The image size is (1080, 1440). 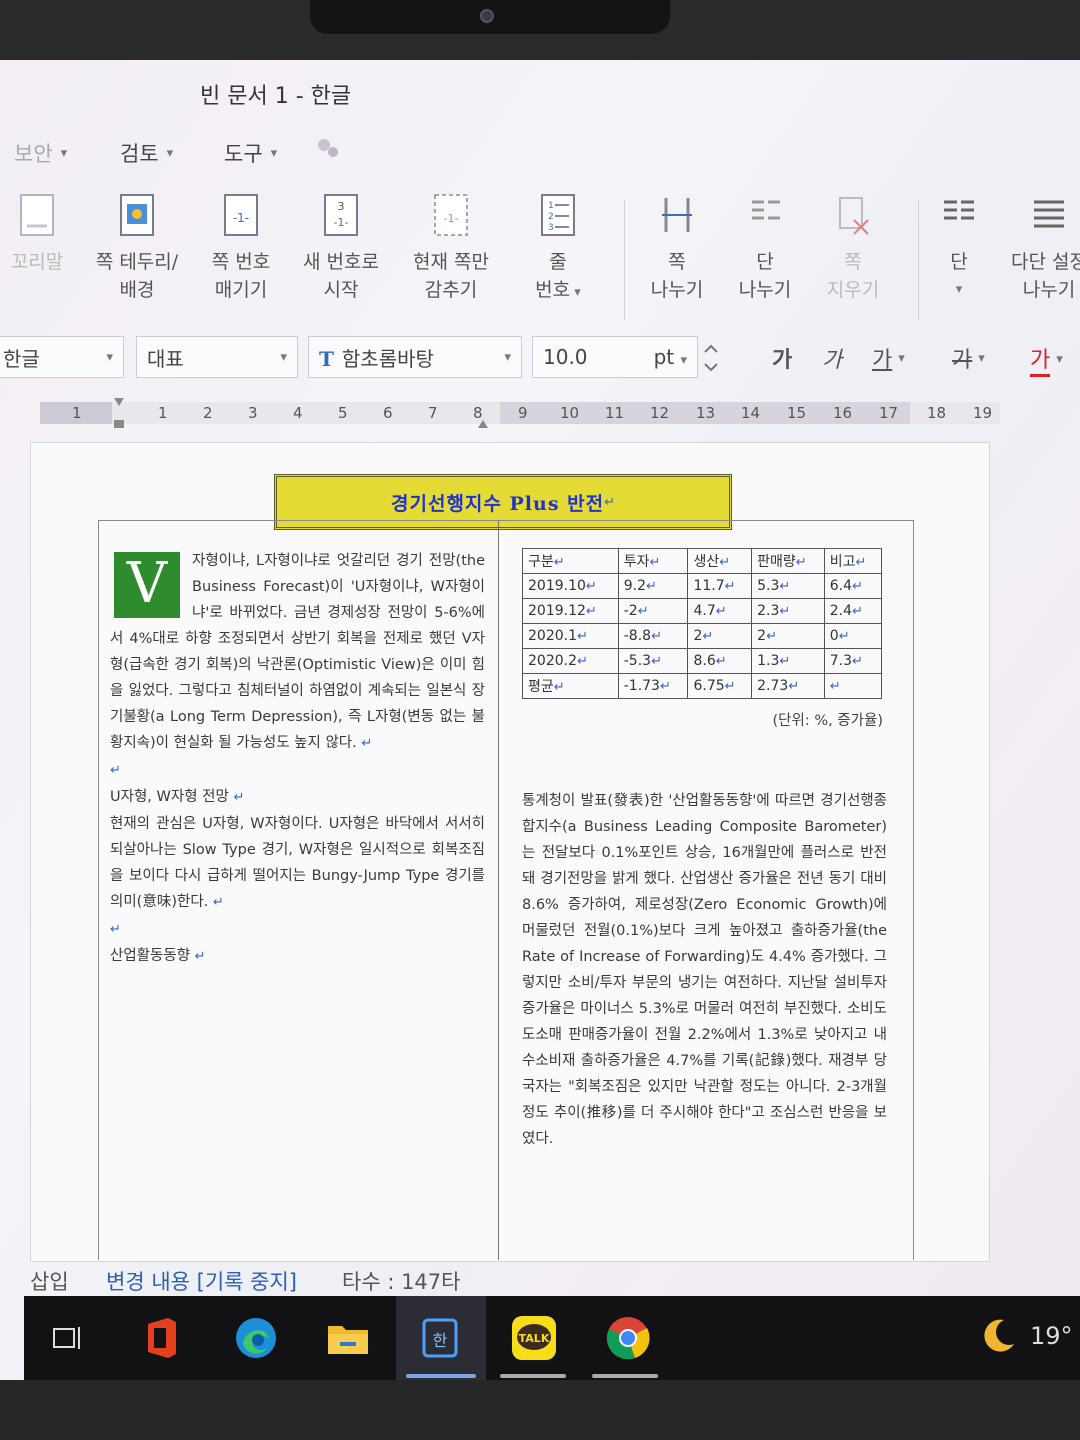 I want to click on font-size-select: 10.0 pt ▾, so click(x=615, y=357).